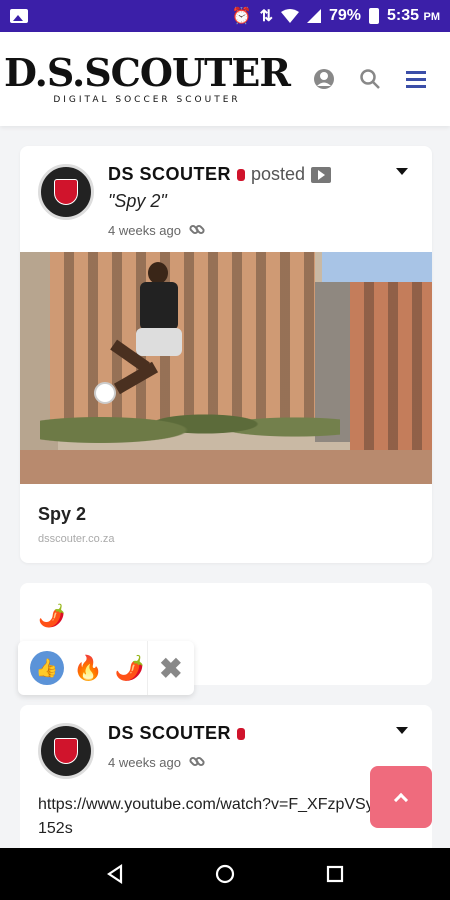 The height and width of the screenshot is (900, 450). I want to click on player-torso, so click(159, 306).